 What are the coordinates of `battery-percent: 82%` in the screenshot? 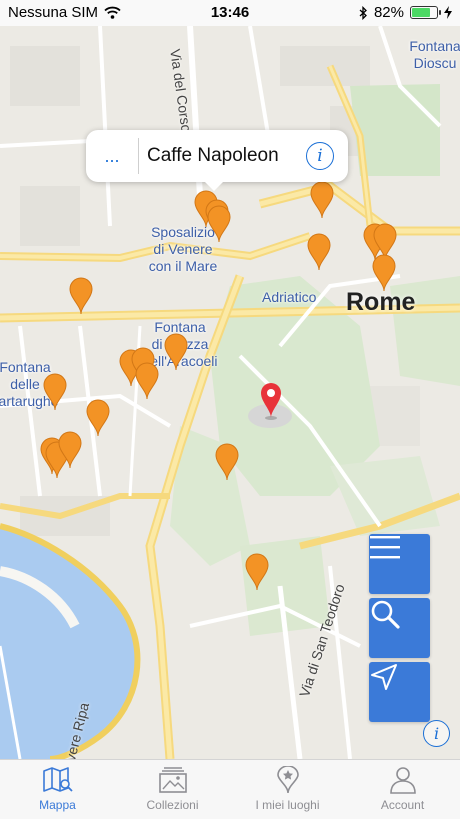 It's located at (388, 12).